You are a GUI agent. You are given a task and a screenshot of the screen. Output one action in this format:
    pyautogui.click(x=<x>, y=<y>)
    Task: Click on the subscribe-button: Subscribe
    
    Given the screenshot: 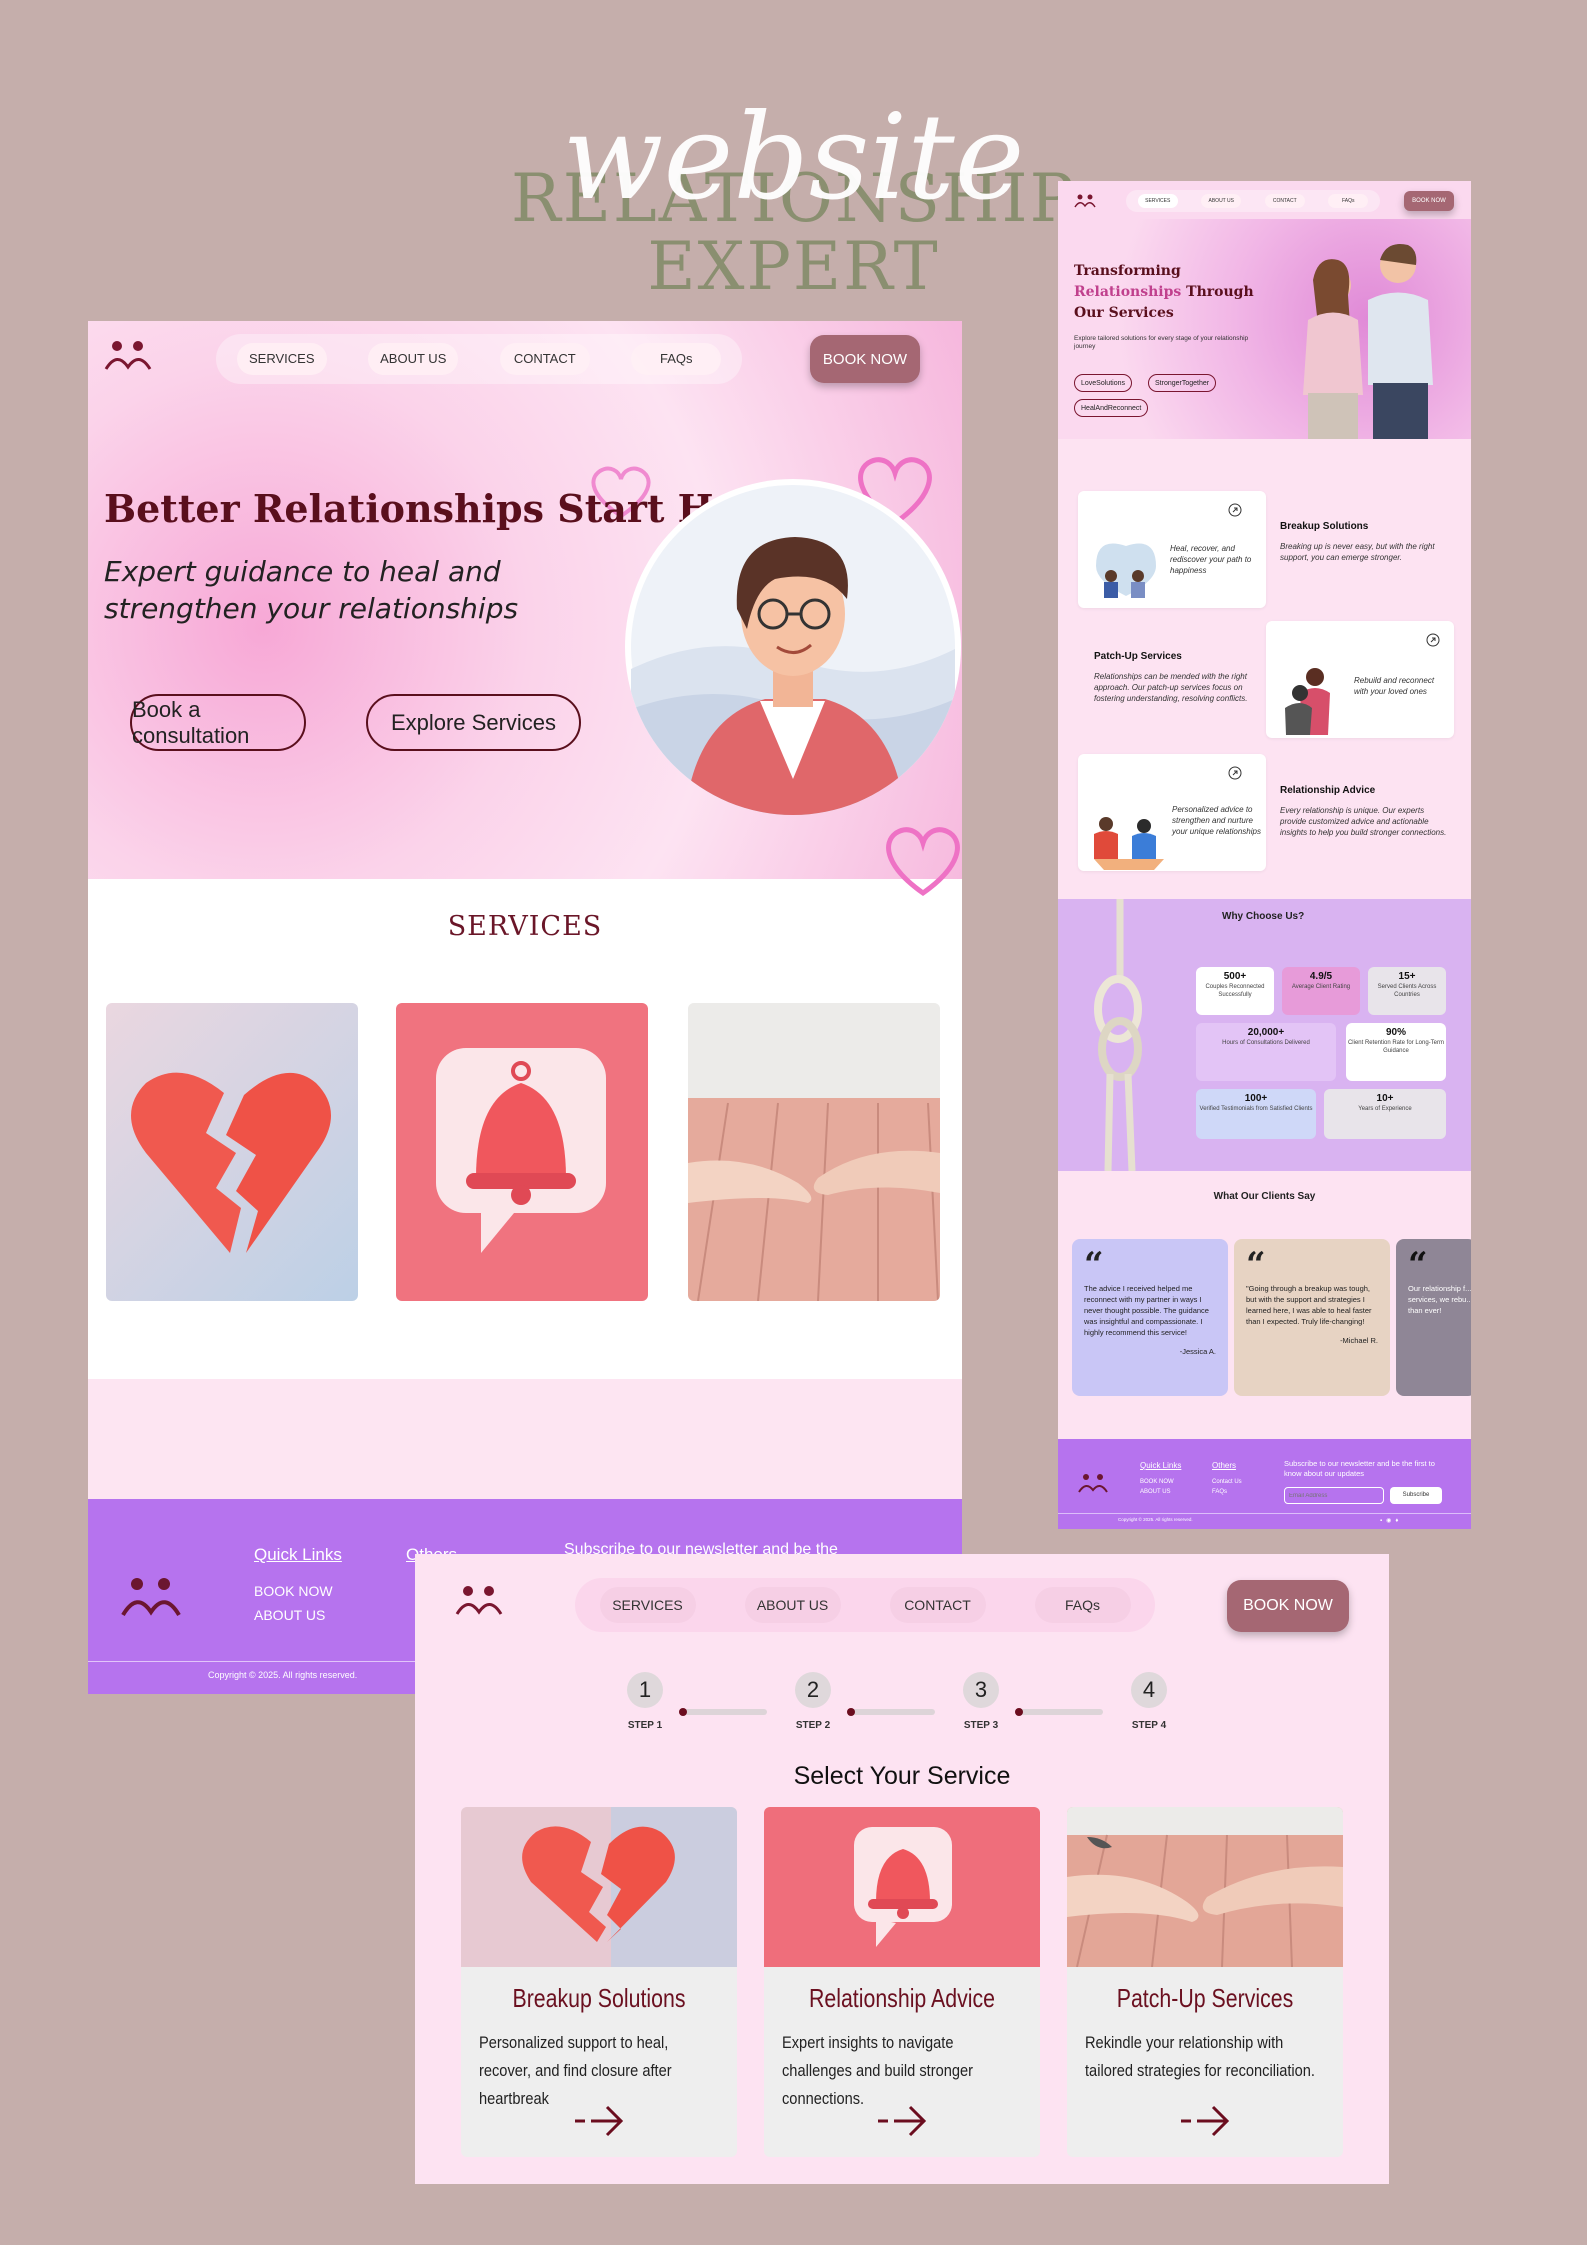 What is the action you would take?
    pyautogui.click(x=1416, y=1495)
    